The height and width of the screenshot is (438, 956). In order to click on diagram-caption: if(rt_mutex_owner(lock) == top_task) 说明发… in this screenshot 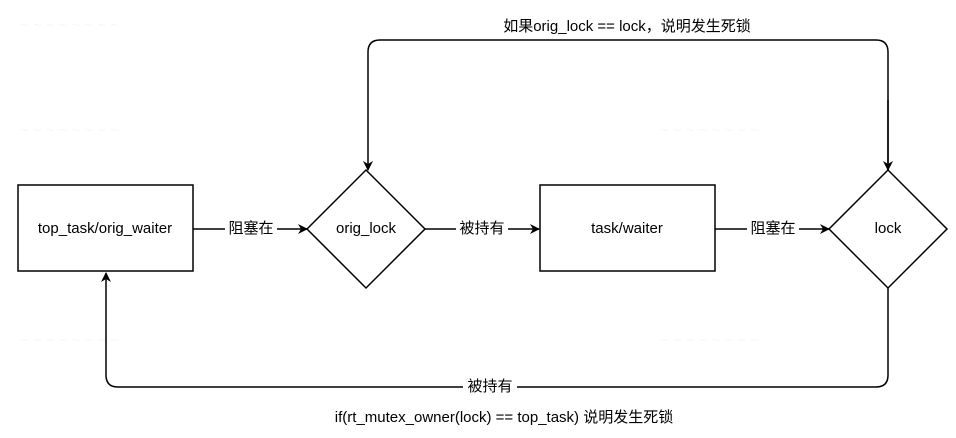, I will do `click(504, 417)`.